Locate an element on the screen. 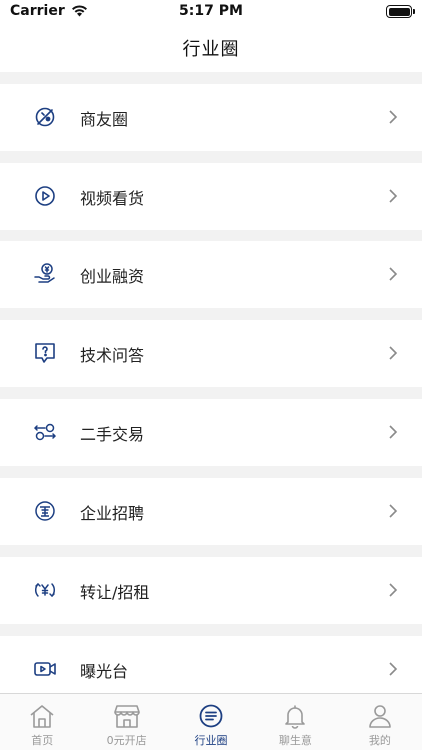 This screenshot has height=750, width=422. tab-home: 首页 is located at coordinates (42, 722).